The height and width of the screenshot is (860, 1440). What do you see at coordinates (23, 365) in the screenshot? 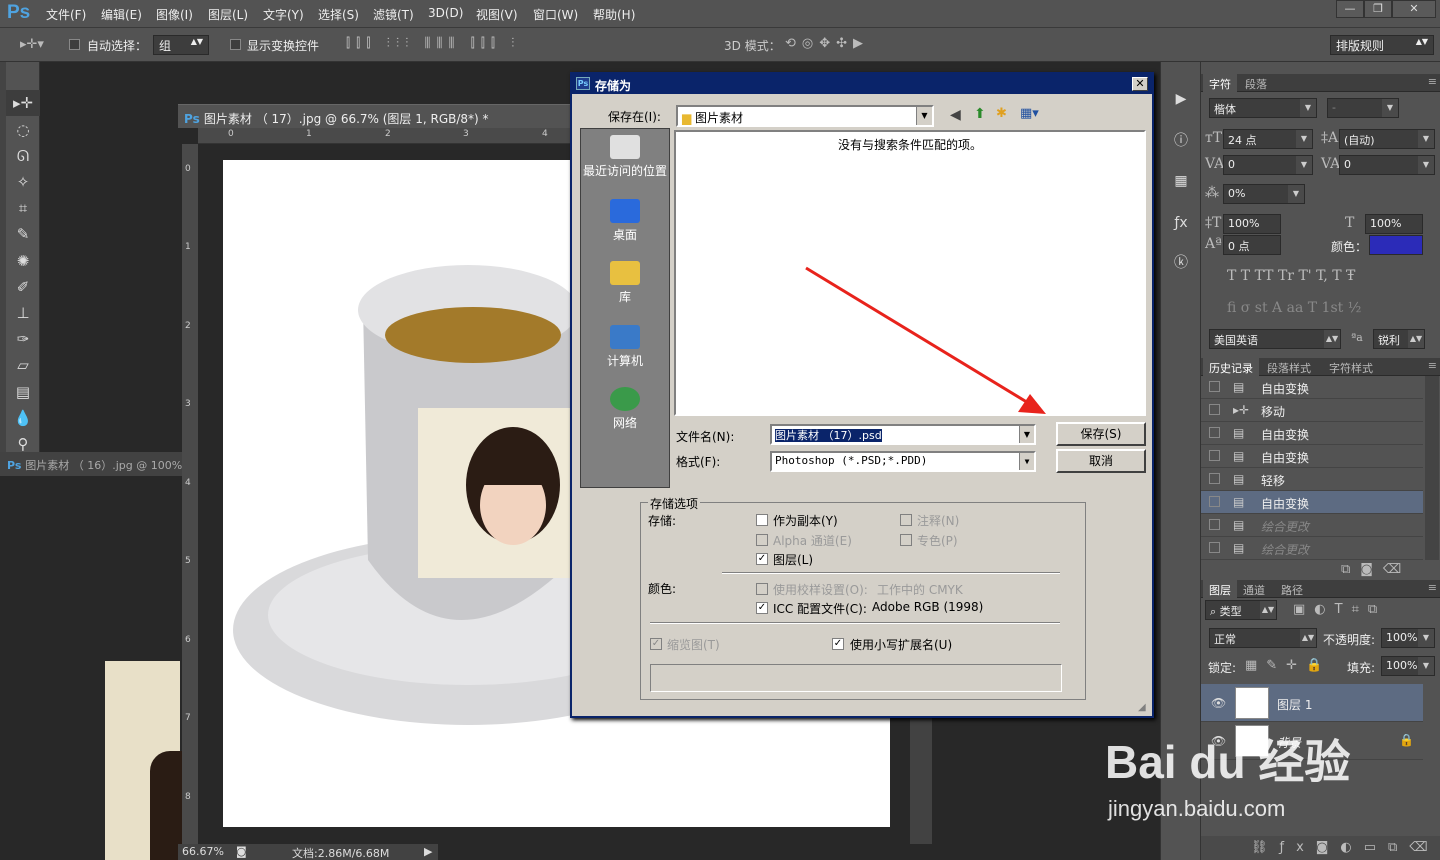
I see `eraser-tool-icon: ▱` at bounding box center [23, 365].